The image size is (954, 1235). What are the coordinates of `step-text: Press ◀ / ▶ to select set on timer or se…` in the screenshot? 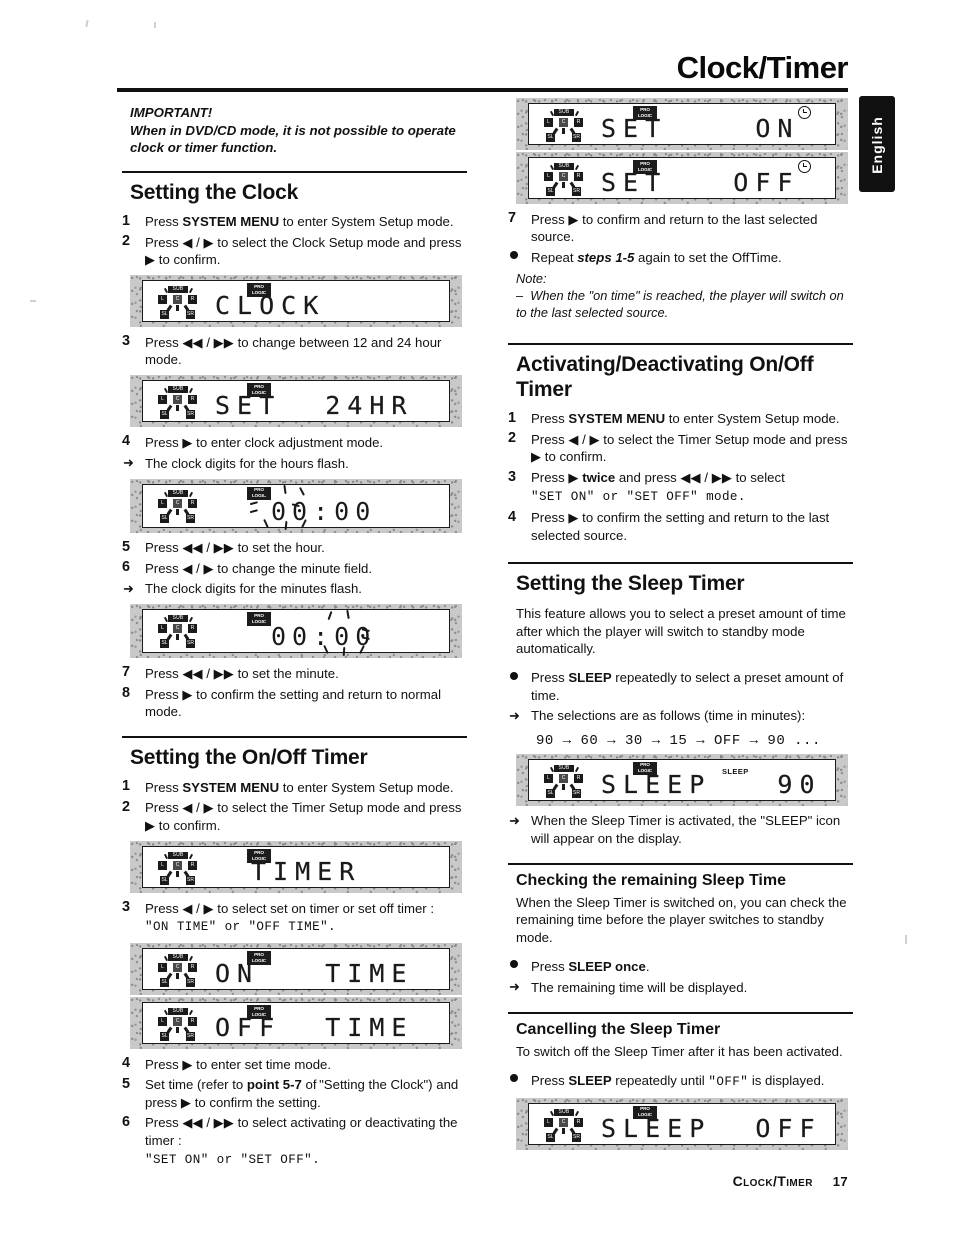 It's located at (290, 908).